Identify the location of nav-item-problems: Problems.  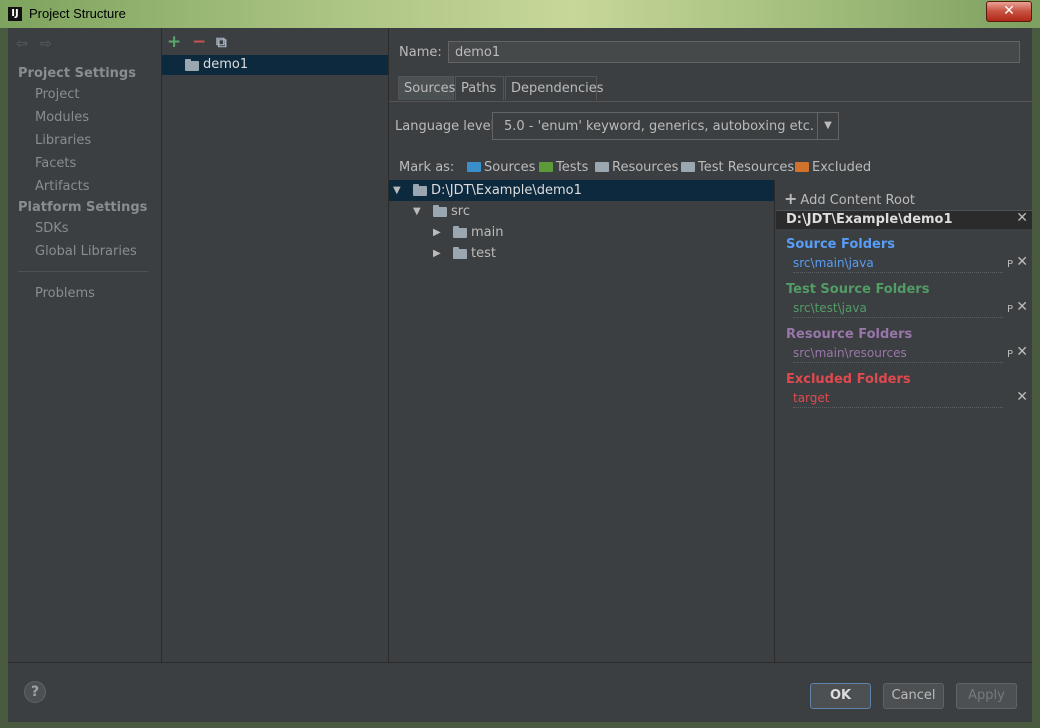
(65, 293).